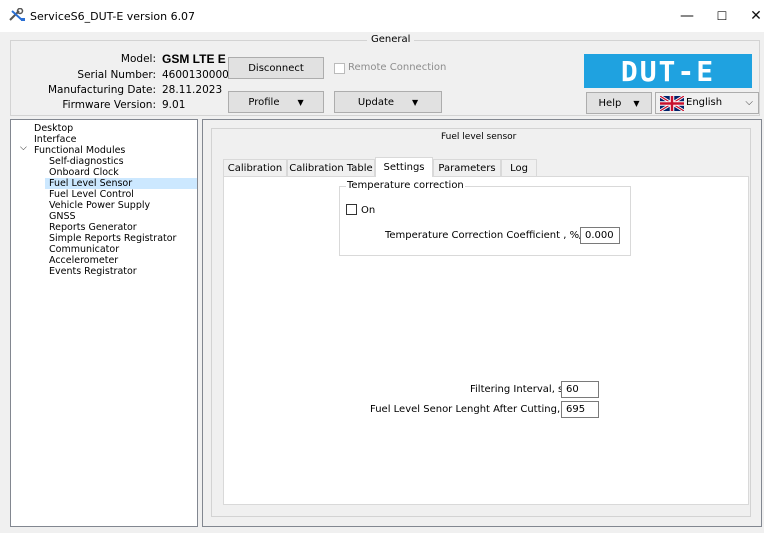 The image size is (764, 533). I want to click on tree-item-interface: Interface, so click(55, 139).